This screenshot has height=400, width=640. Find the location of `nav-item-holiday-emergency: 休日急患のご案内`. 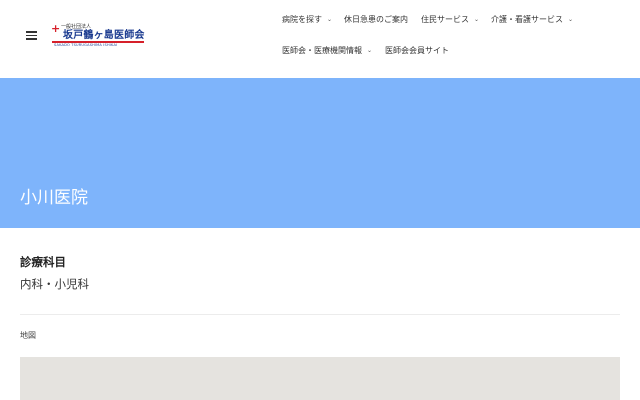

nav-item-holiday-emergency: 休日急患のご案内 is located at coordinates (376, 20).